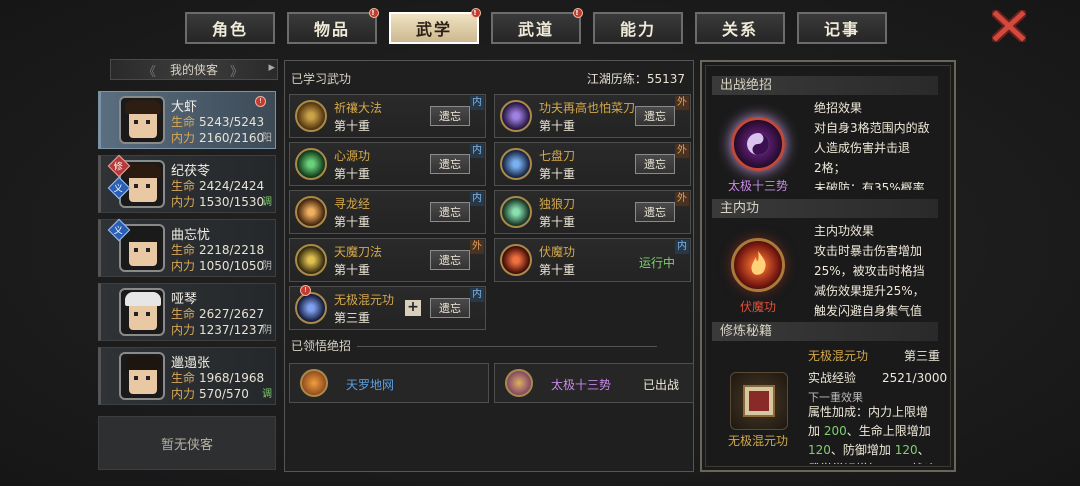  What do you see at coordinates (862, 450) in the screenshot?
I see `effect-part: 、防御增加` at bounding box center [862, 450].